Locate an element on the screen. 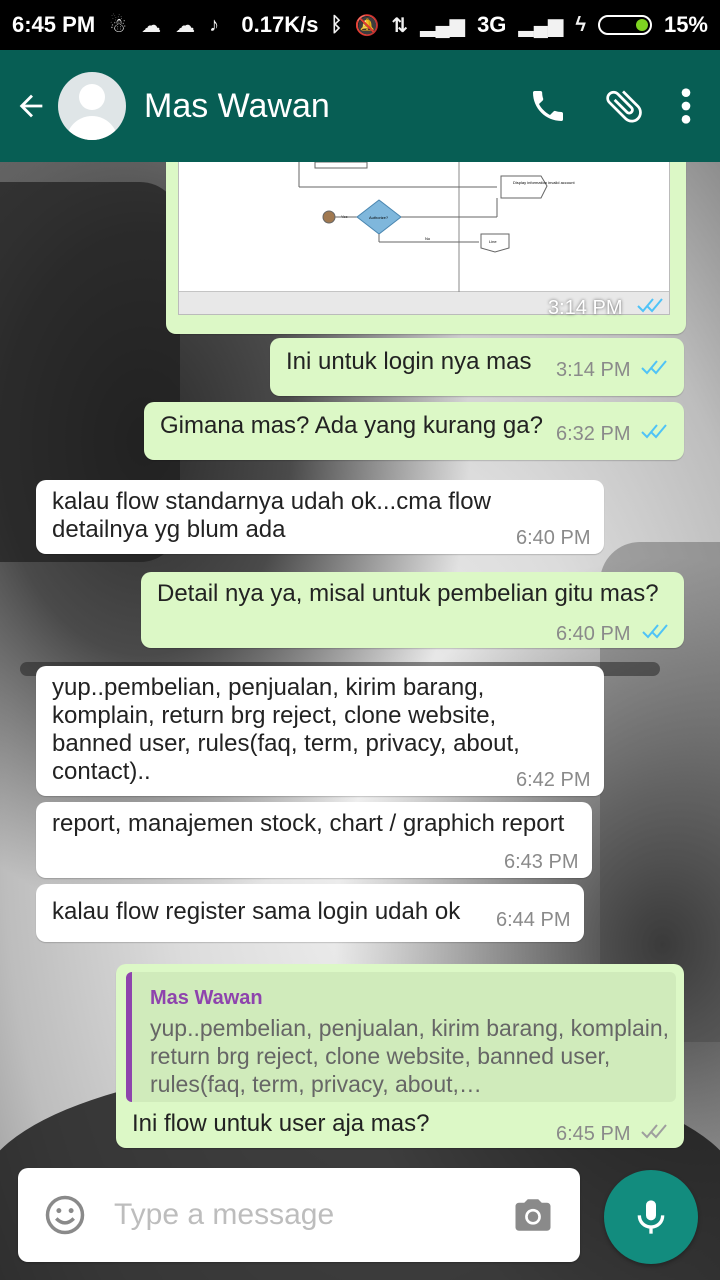  message-input: Type a message is located at coordinates (224, 1215).